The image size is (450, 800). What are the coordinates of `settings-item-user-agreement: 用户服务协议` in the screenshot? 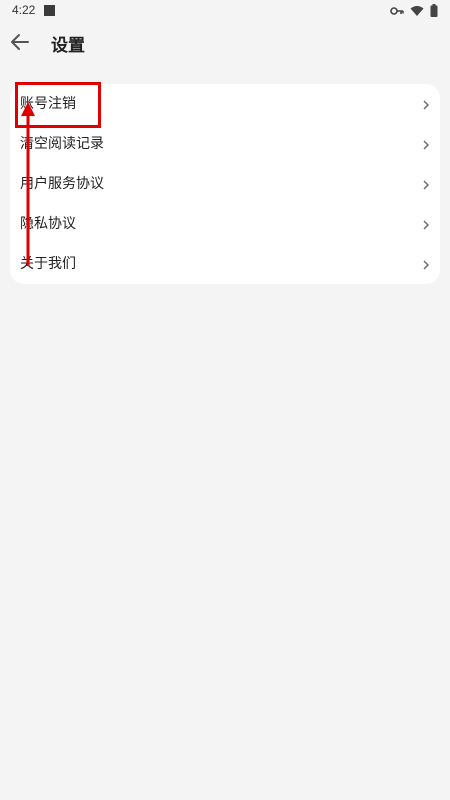 It's located at (225, 184).